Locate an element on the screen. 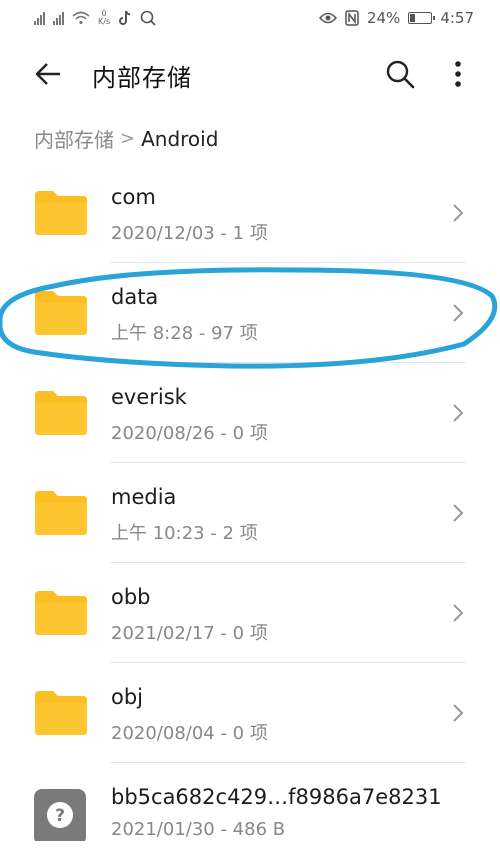 The height and width of the screenshot is (866, 500). file-name: everisk is located at coordinates (149, 397).